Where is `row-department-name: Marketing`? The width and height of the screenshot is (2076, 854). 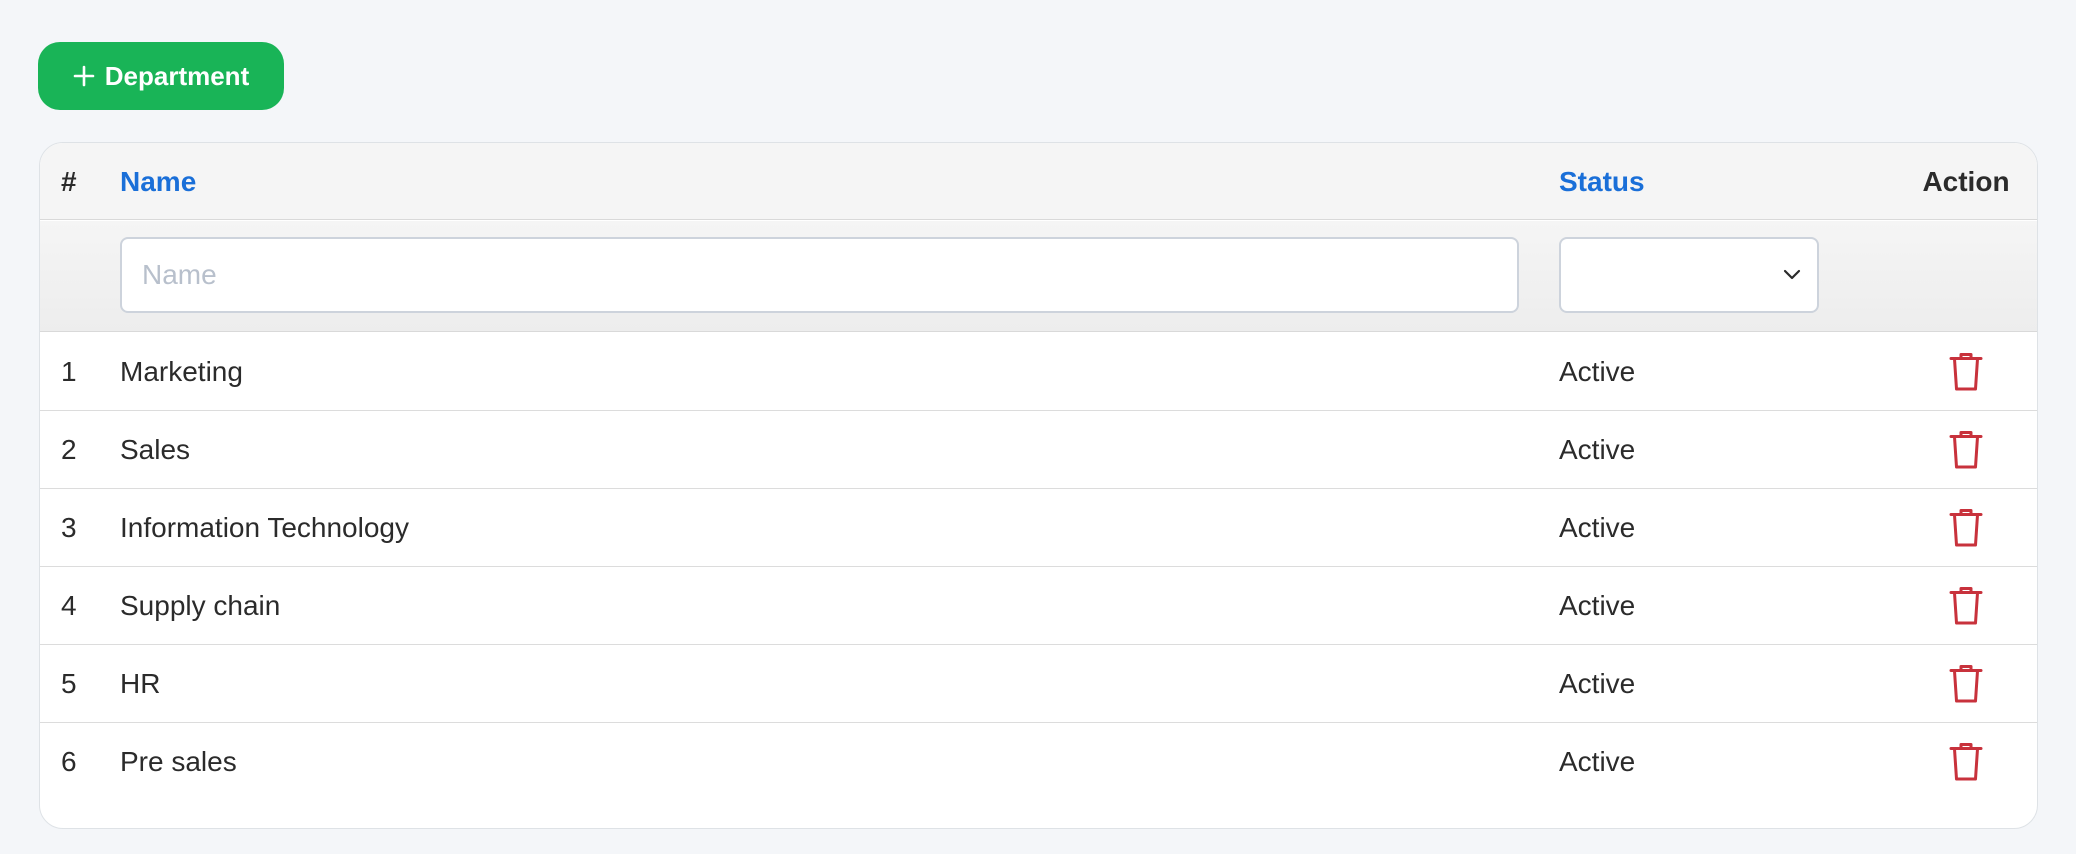 row-department-name: Marketing is located at coordinates (181, 371).